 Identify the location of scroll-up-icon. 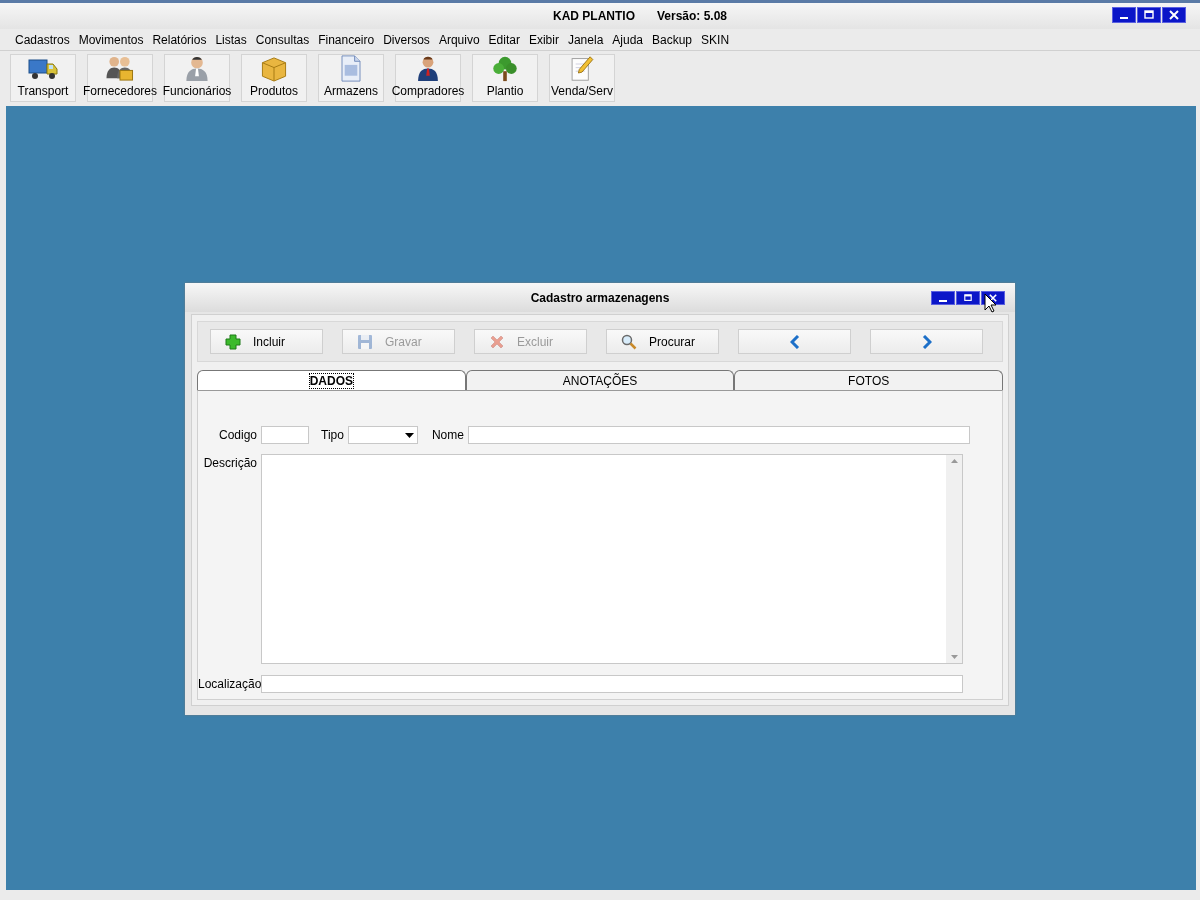
(954, 461).